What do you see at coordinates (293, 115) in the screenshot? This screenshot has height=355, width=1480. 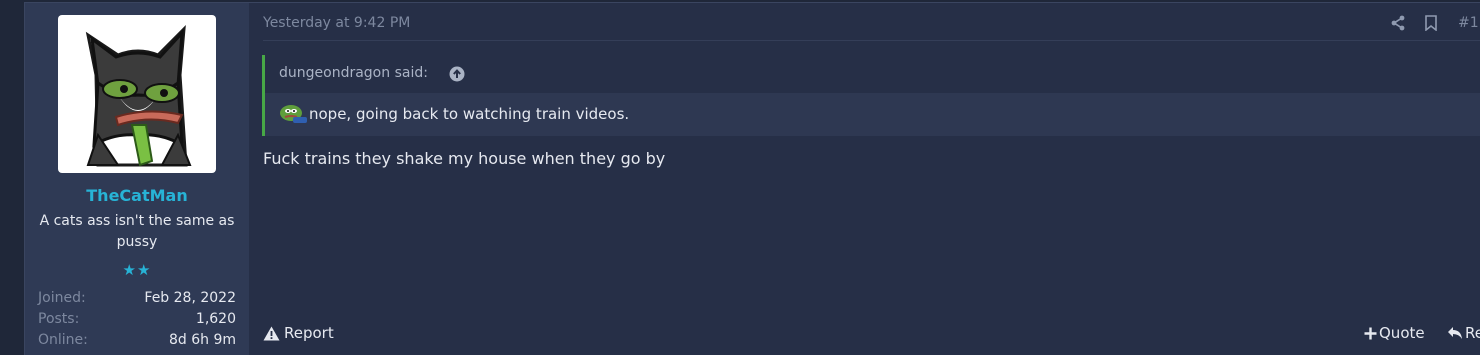 I see `pepe-emoji-icon` at bounding box center [293, 115].